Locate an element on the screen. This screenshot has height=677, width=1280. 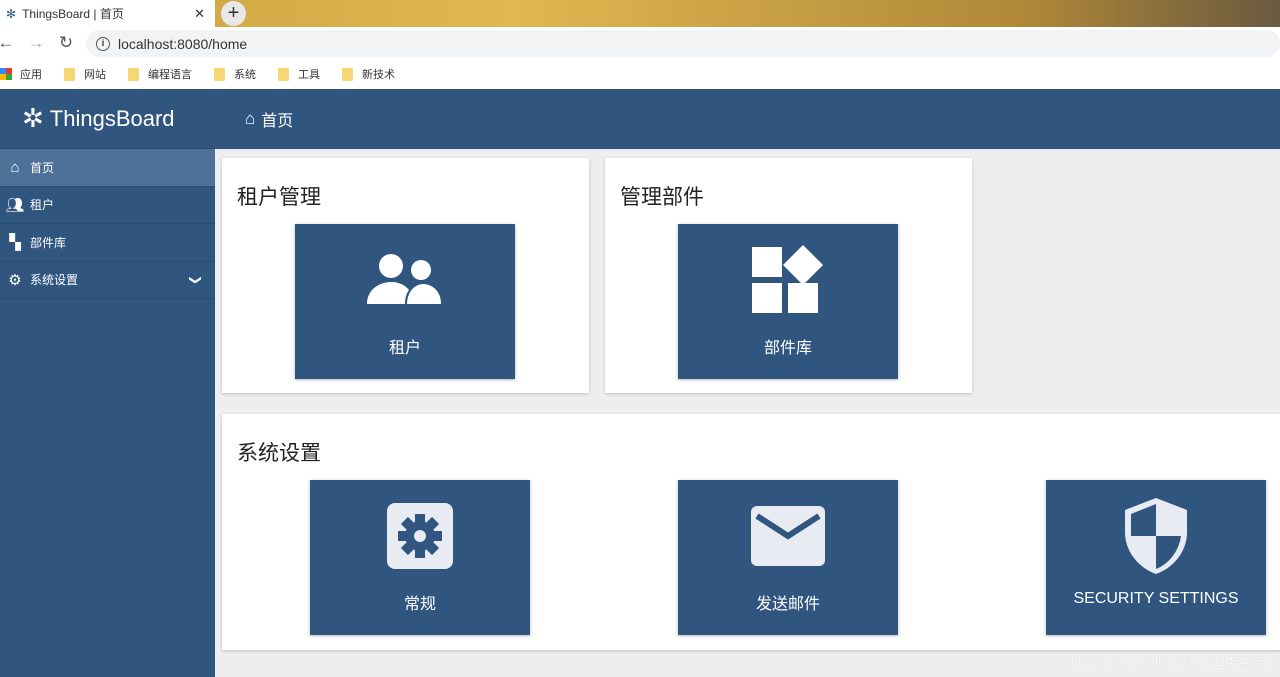
sidebar-item-widgets: ▚ 部件库 is located at coordinates (107, 243).